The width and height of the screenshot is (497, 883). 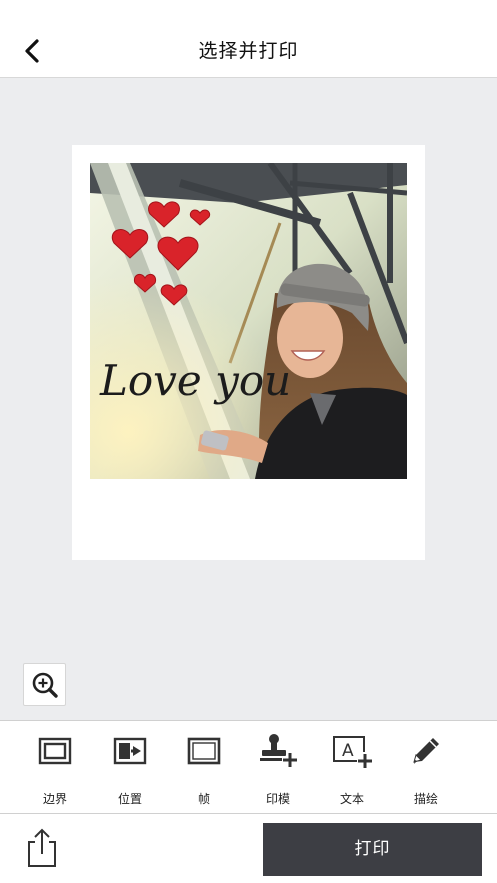 I want to click on tool-stamp: 印模, so click(x=278, y=771).